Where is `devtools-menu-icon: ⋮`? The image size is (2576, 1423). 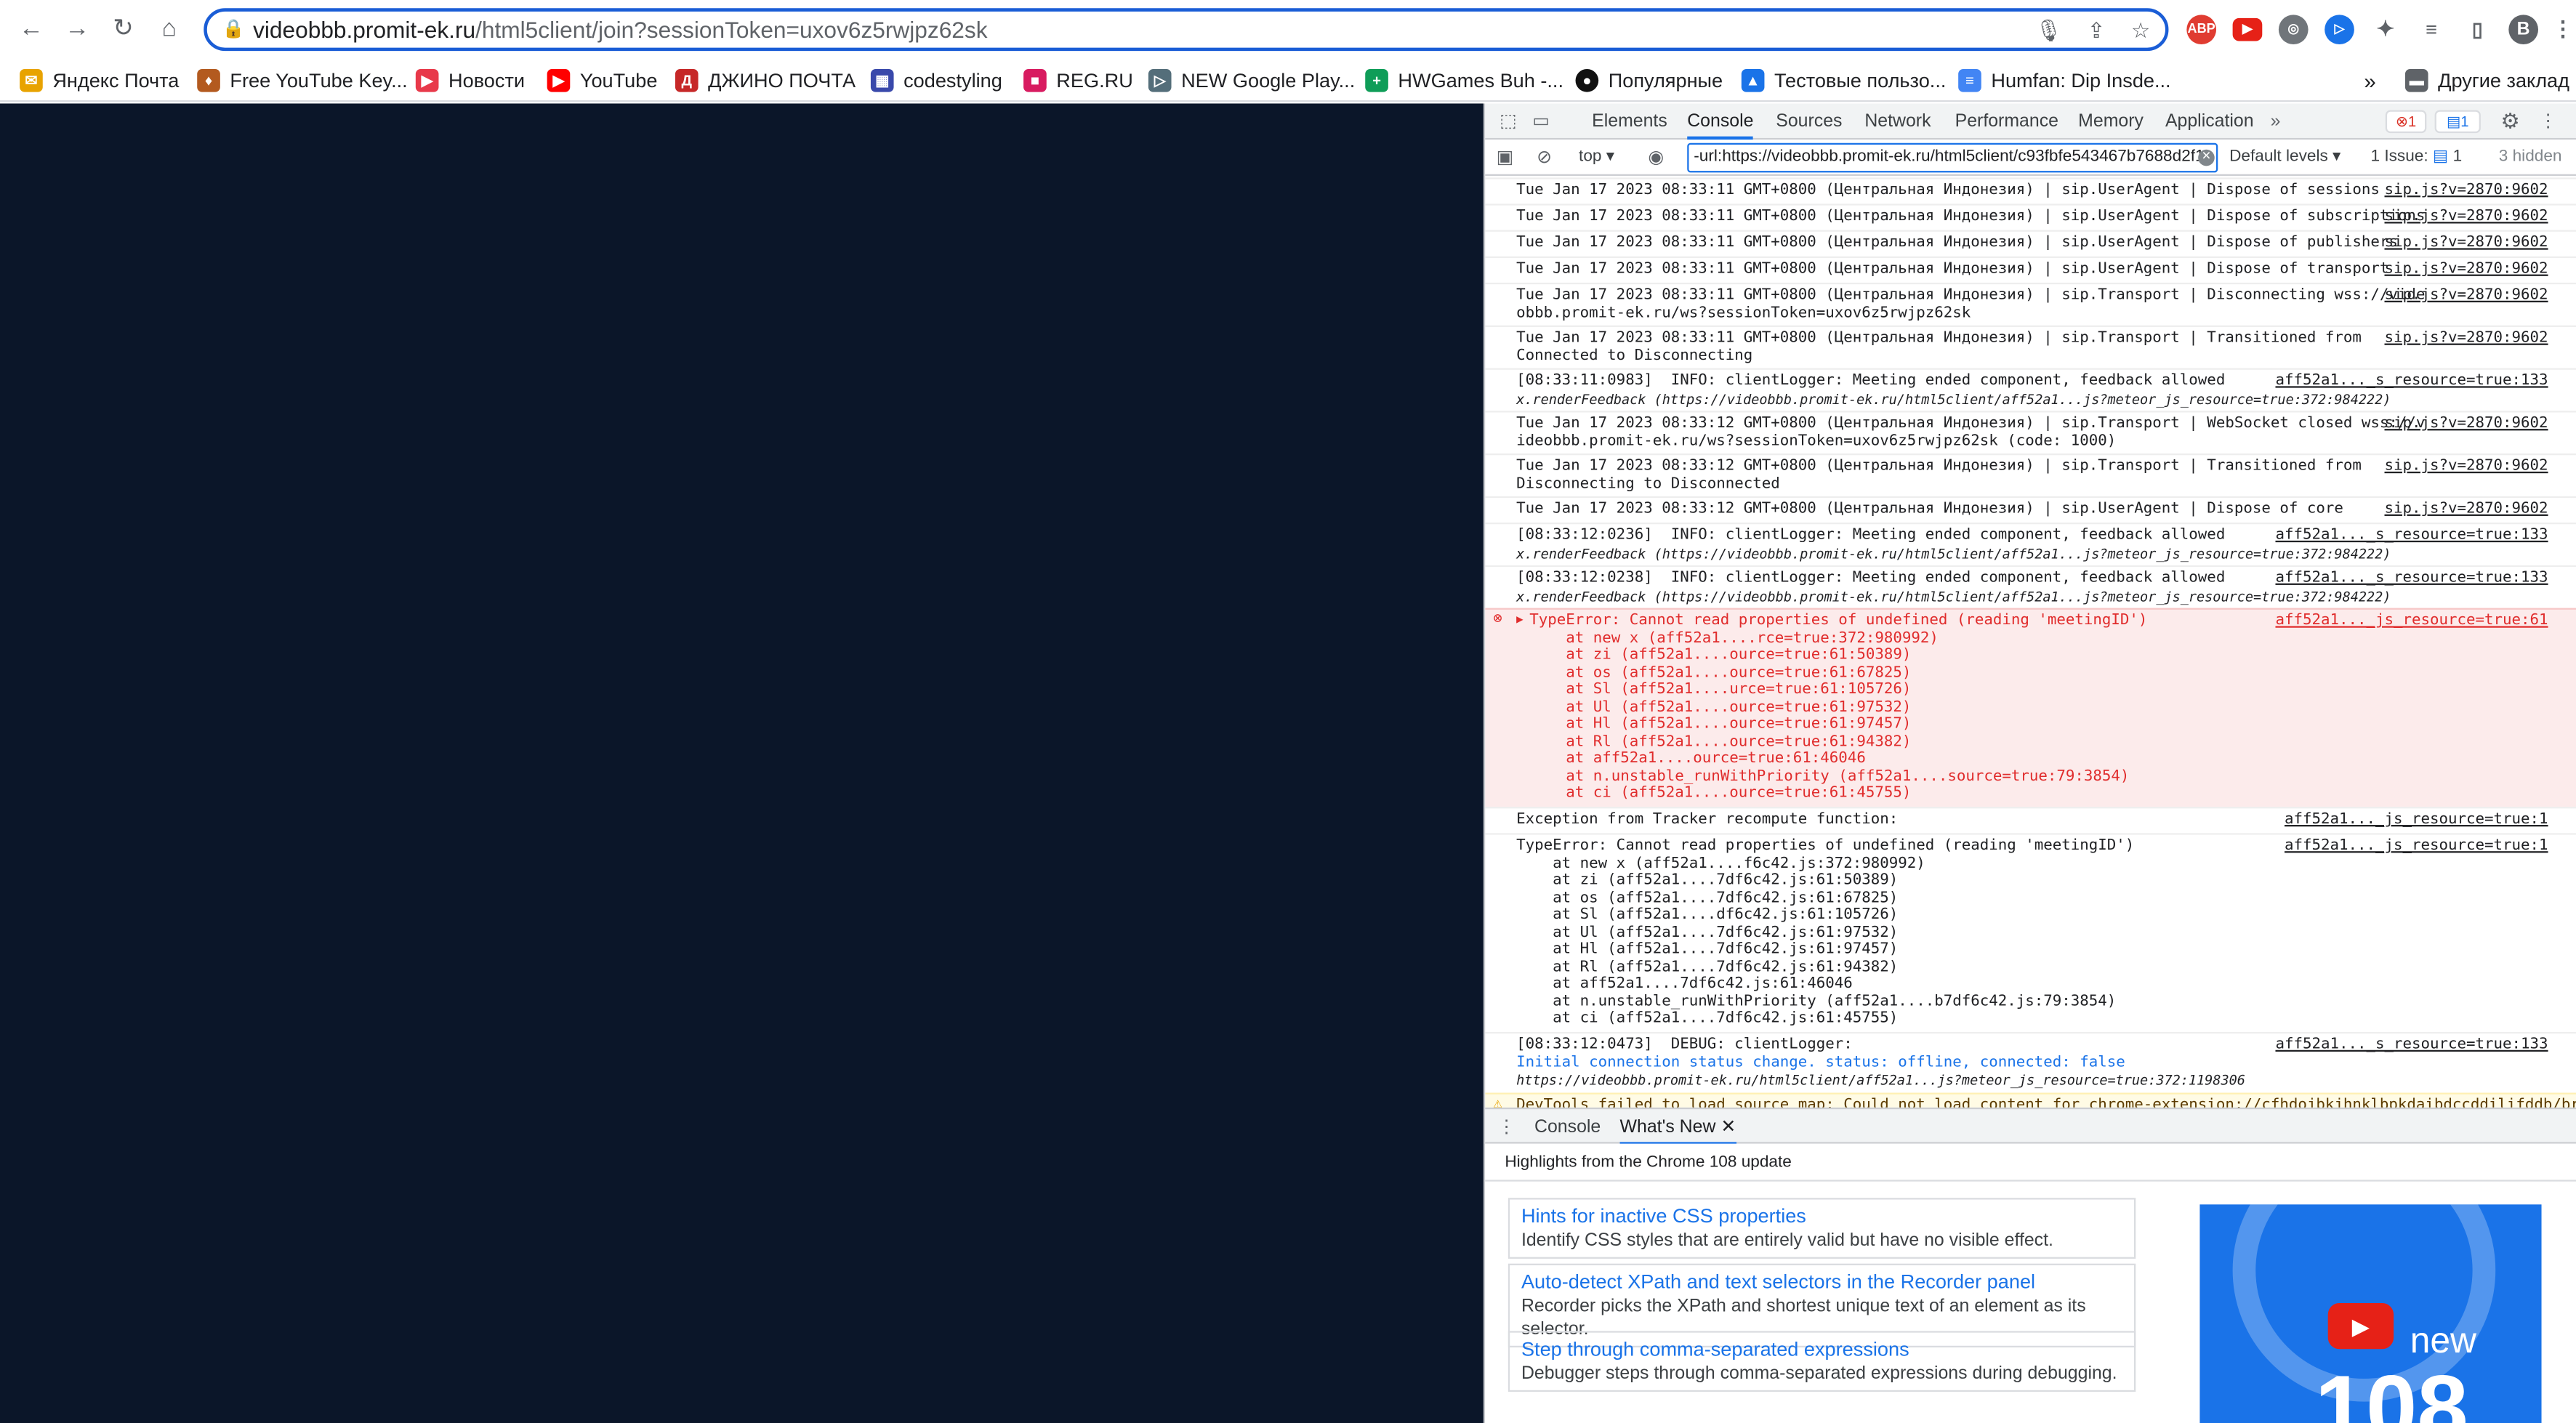 devtools-menu-icon: ⋮ is located at coordinates (2548, 121).